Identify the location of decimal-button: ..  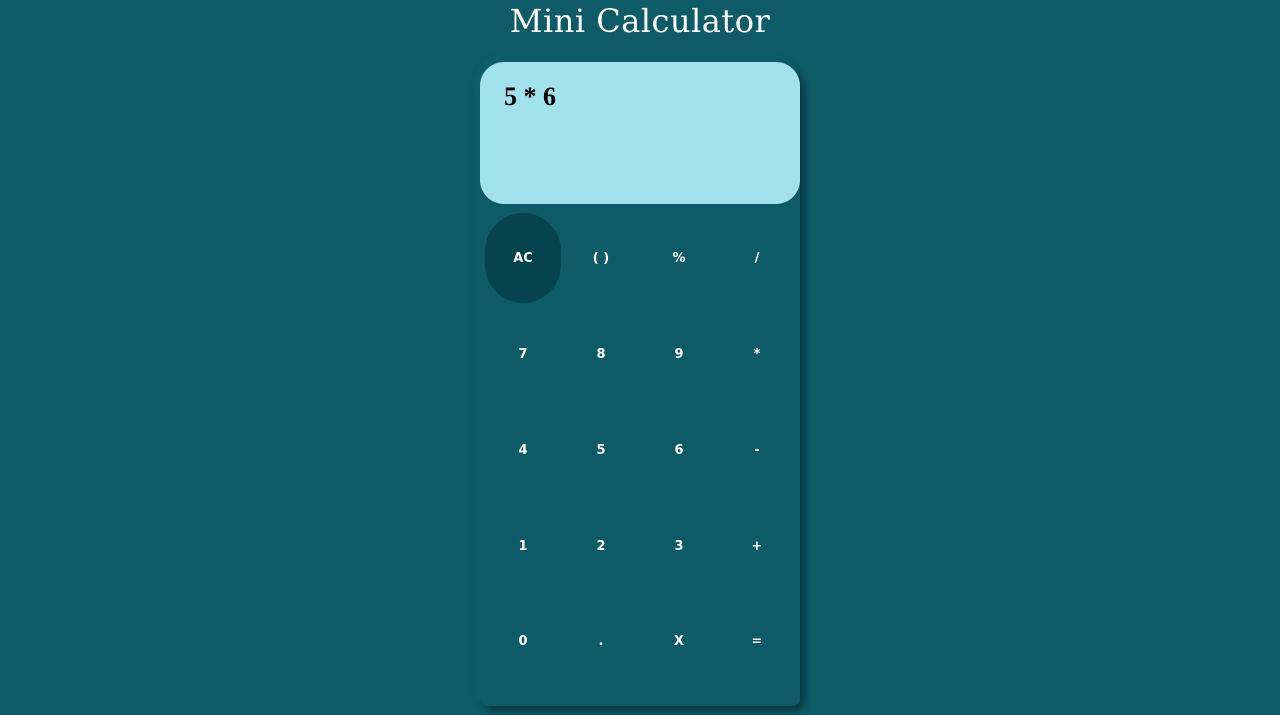
(601, 641).